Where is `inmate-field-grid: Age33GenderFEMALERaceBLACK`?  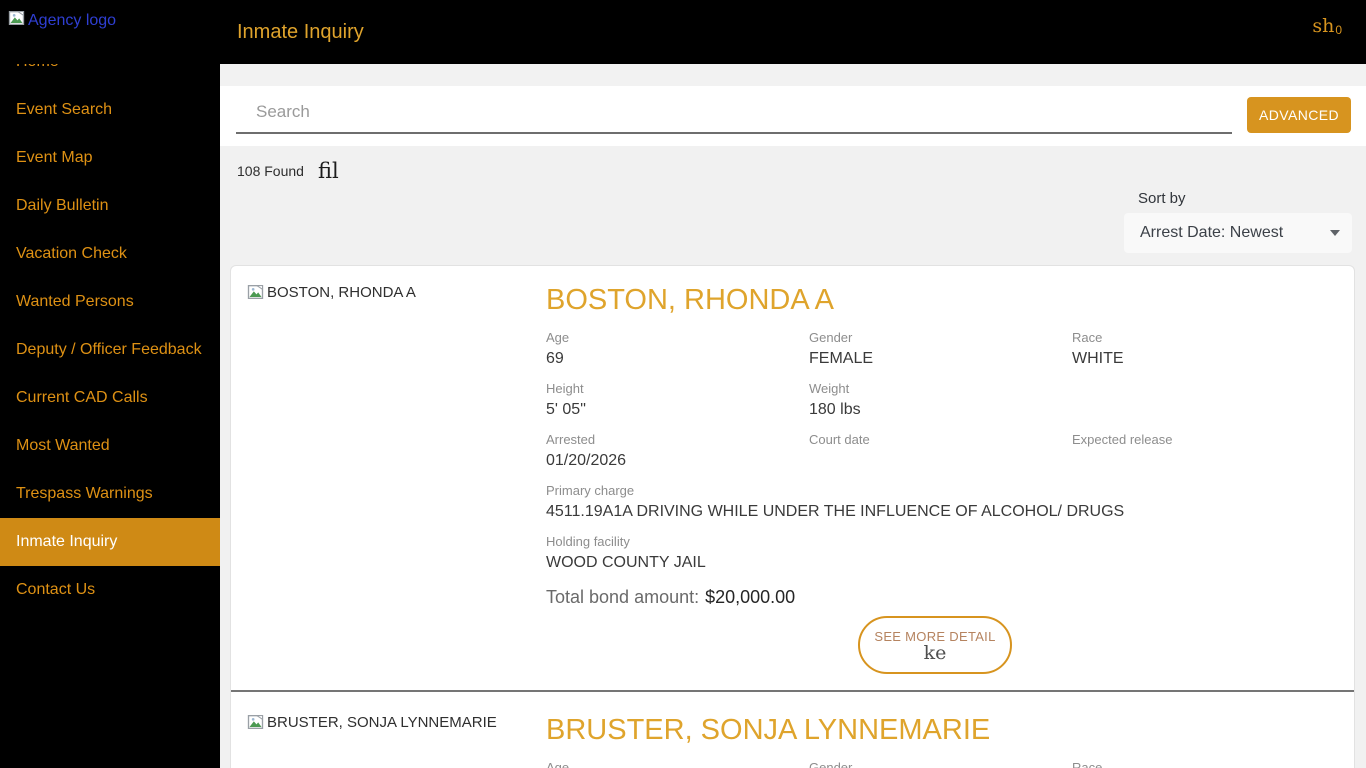 inmate-field-grid: Age33GenderFEMALERaceBLACK is located at coordinates (935, 764).